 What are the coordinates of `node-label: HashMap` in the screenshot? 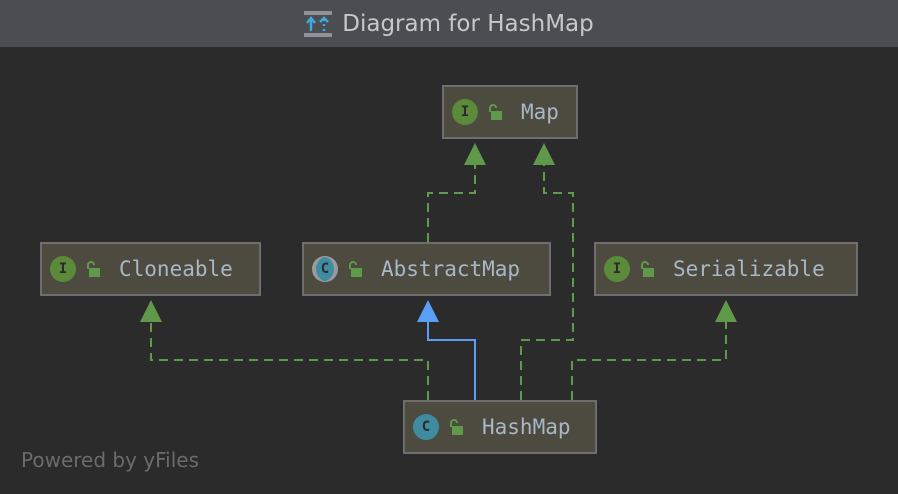 It's located at (526, 427).